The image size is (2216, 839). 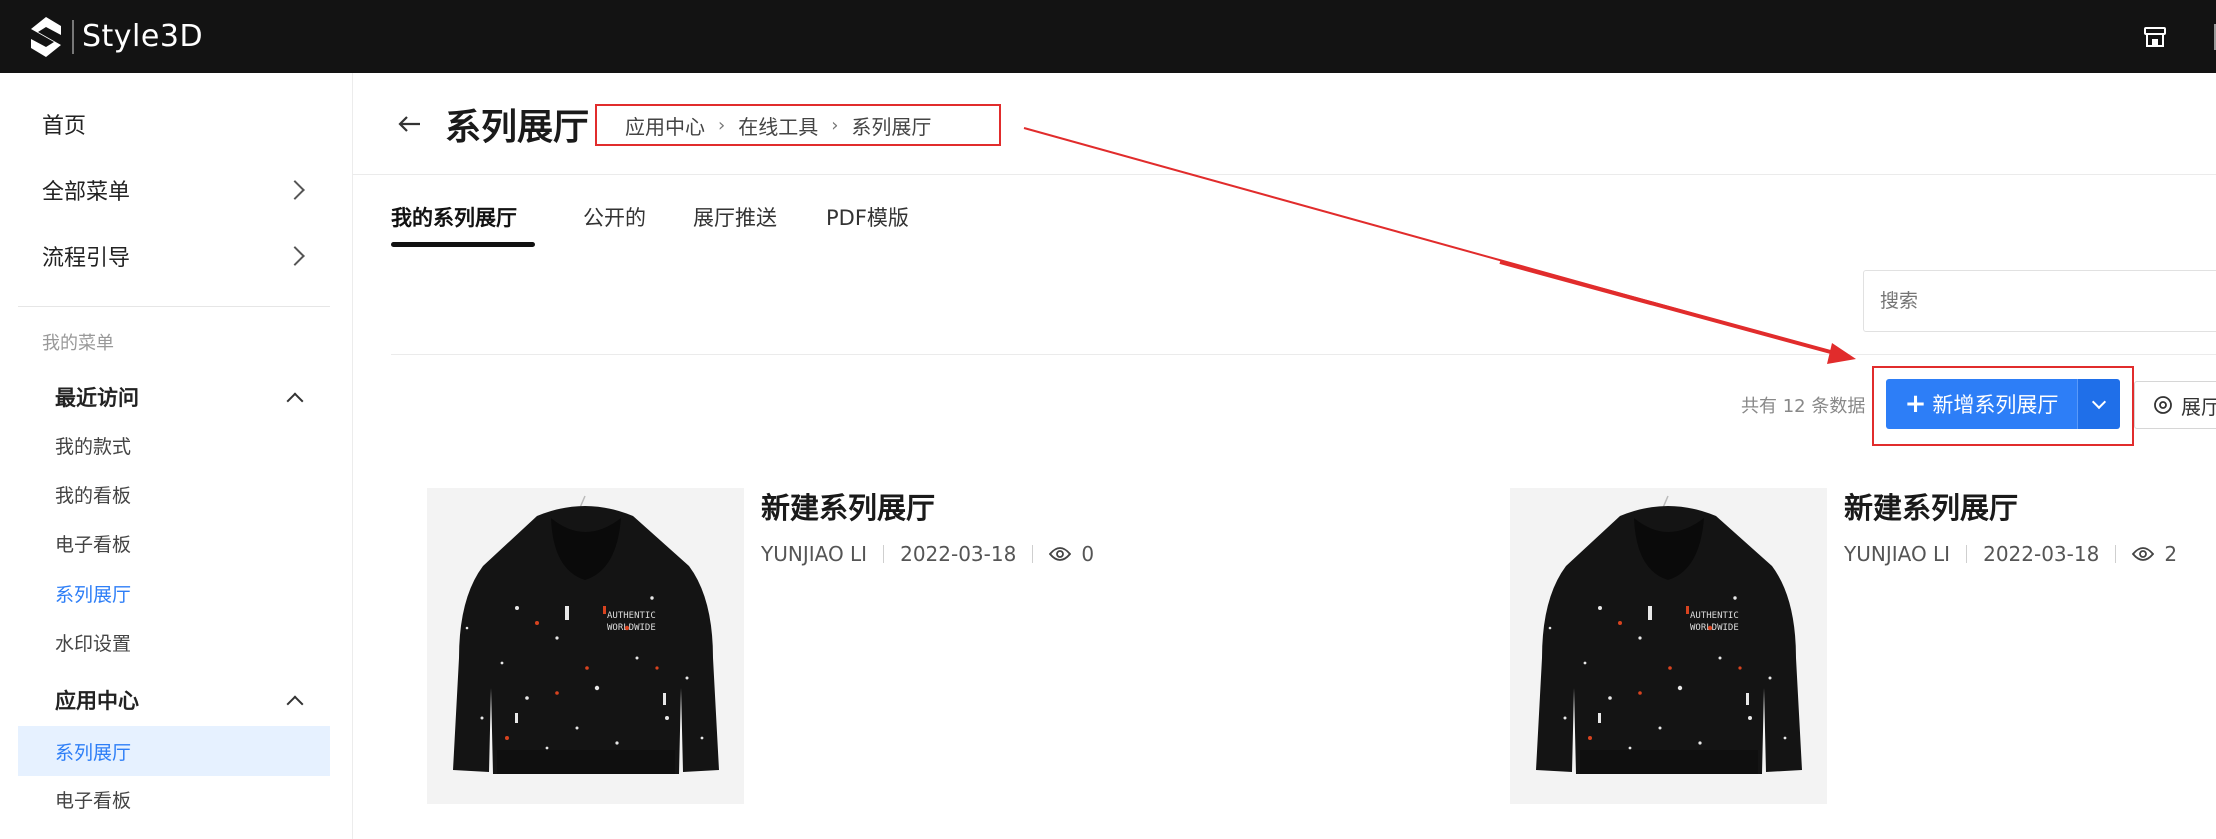 I want to click on store-icon, so click(x=2155, y=37).